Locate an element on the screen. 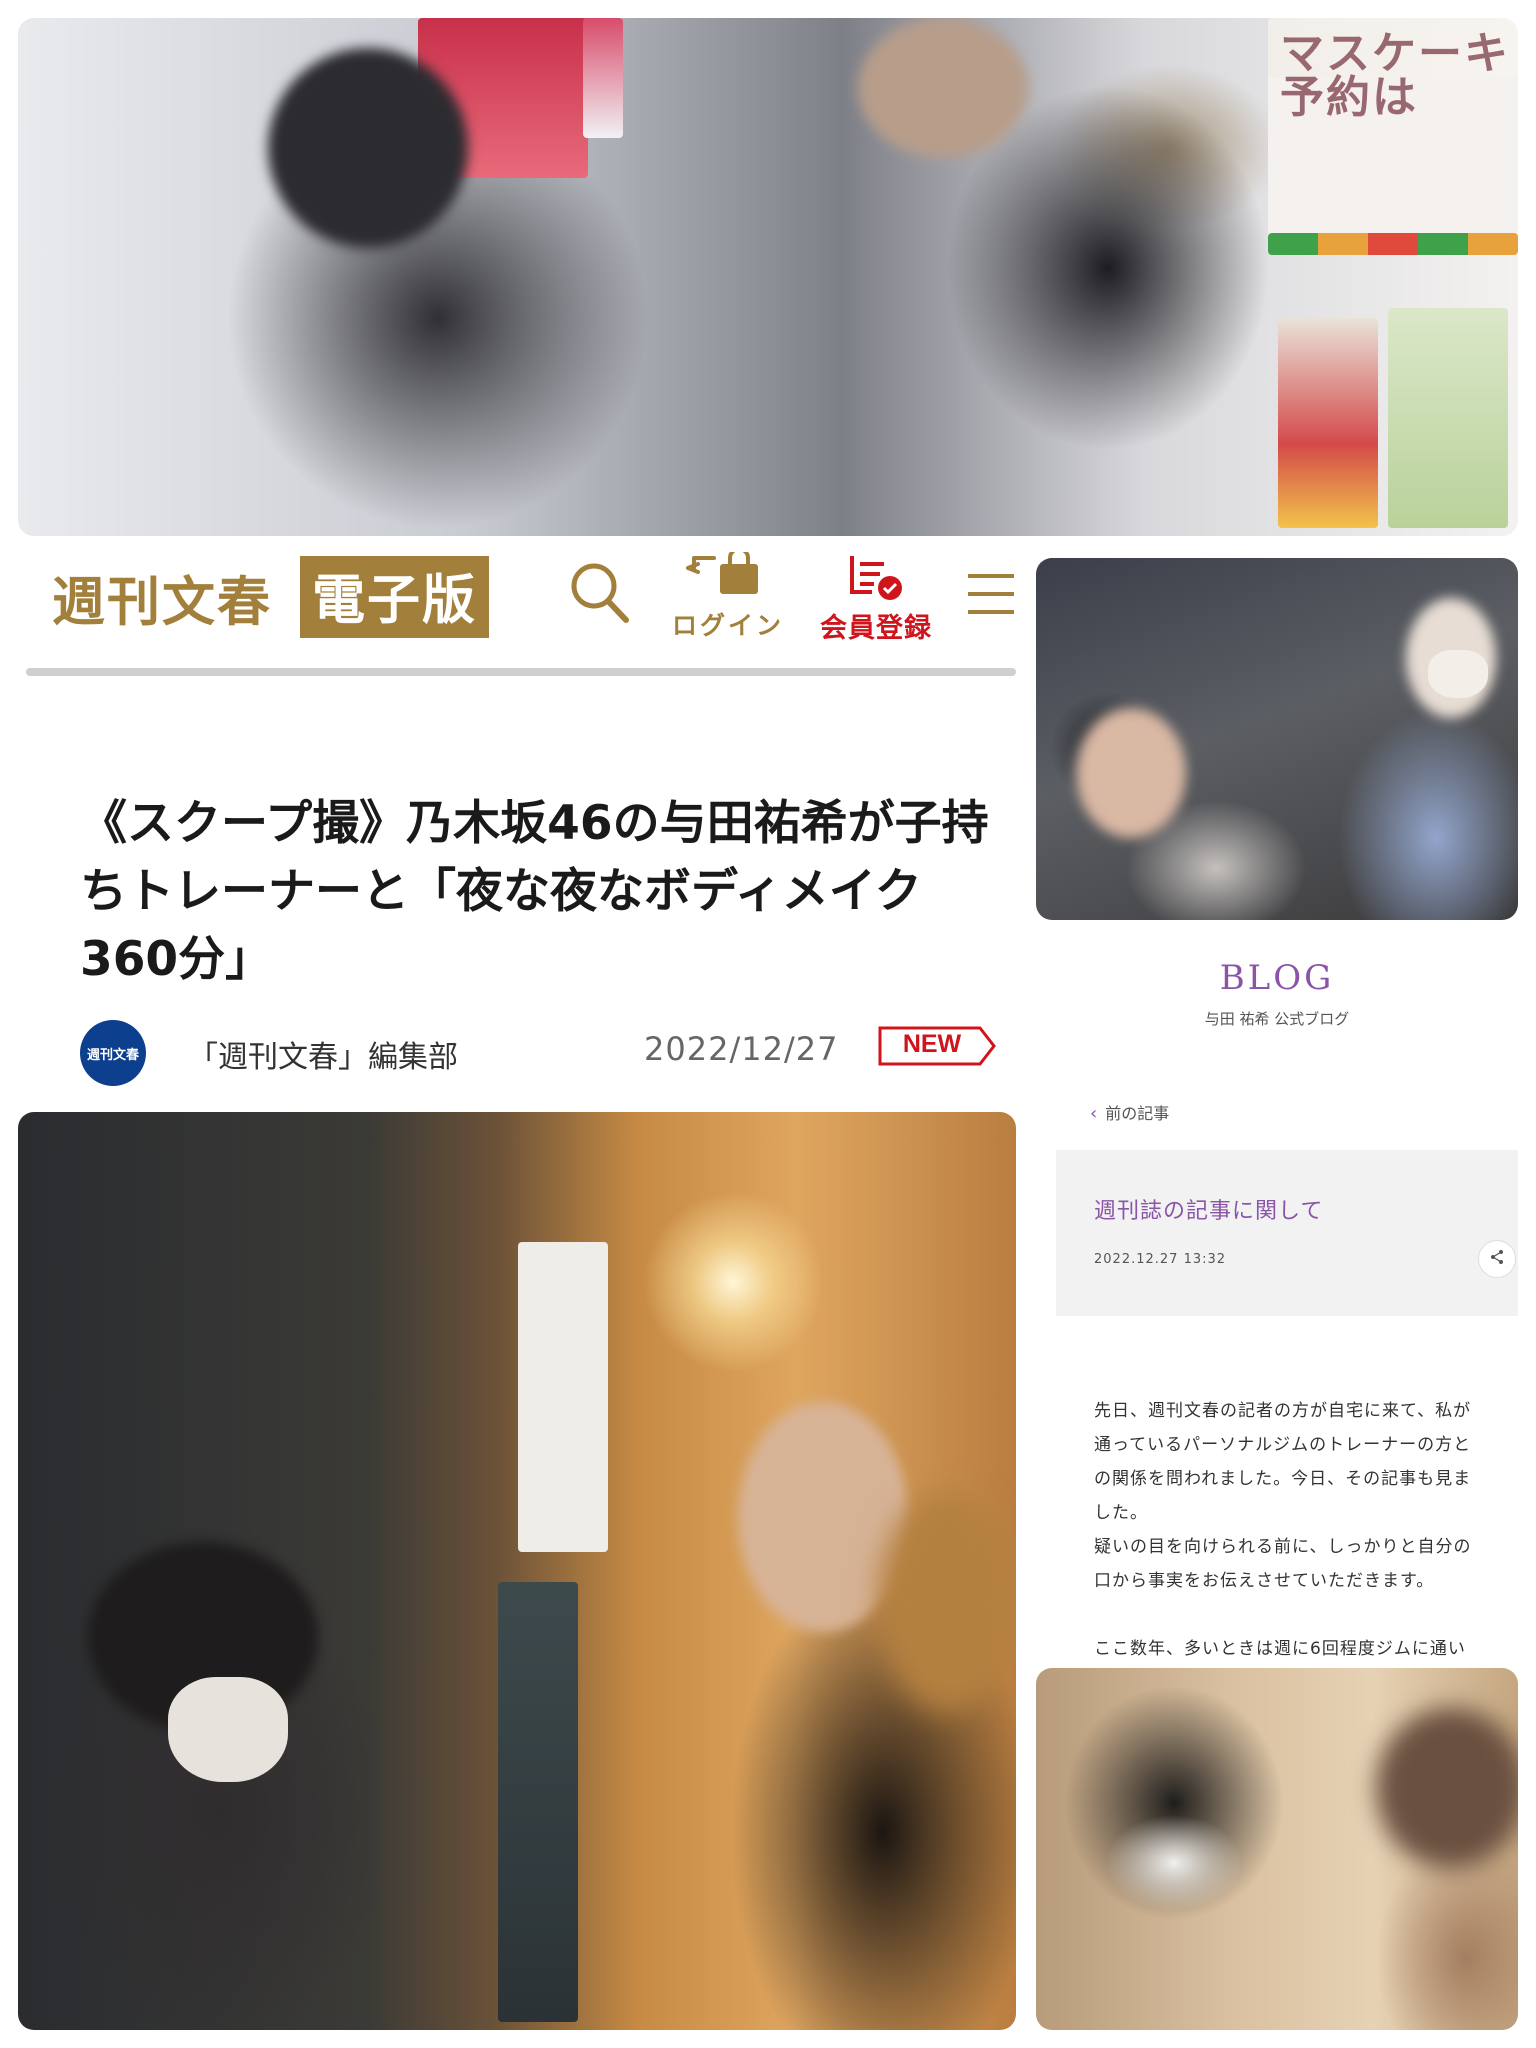 The height and width of the screenshot is (2048, 1536). new-badge: NEW is located at coordinates (936, 1046).